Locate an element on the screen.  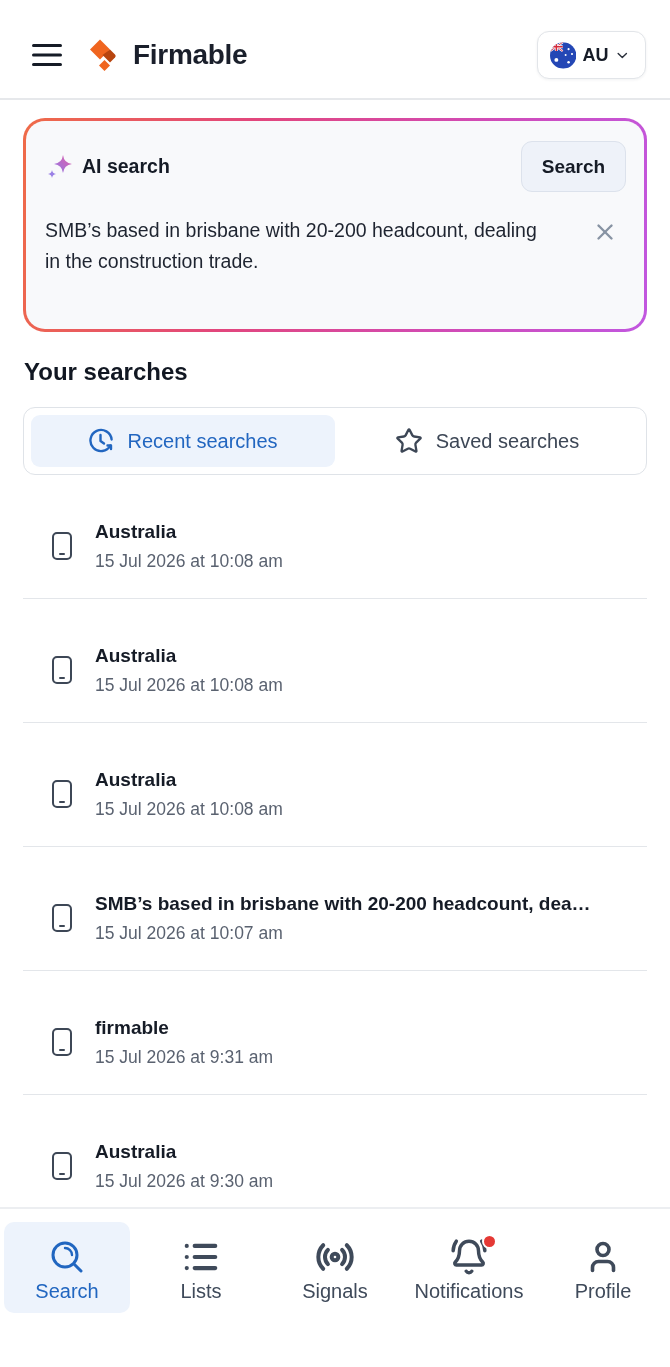
nav-item: Notifications is located at coordinates (469, 1267).